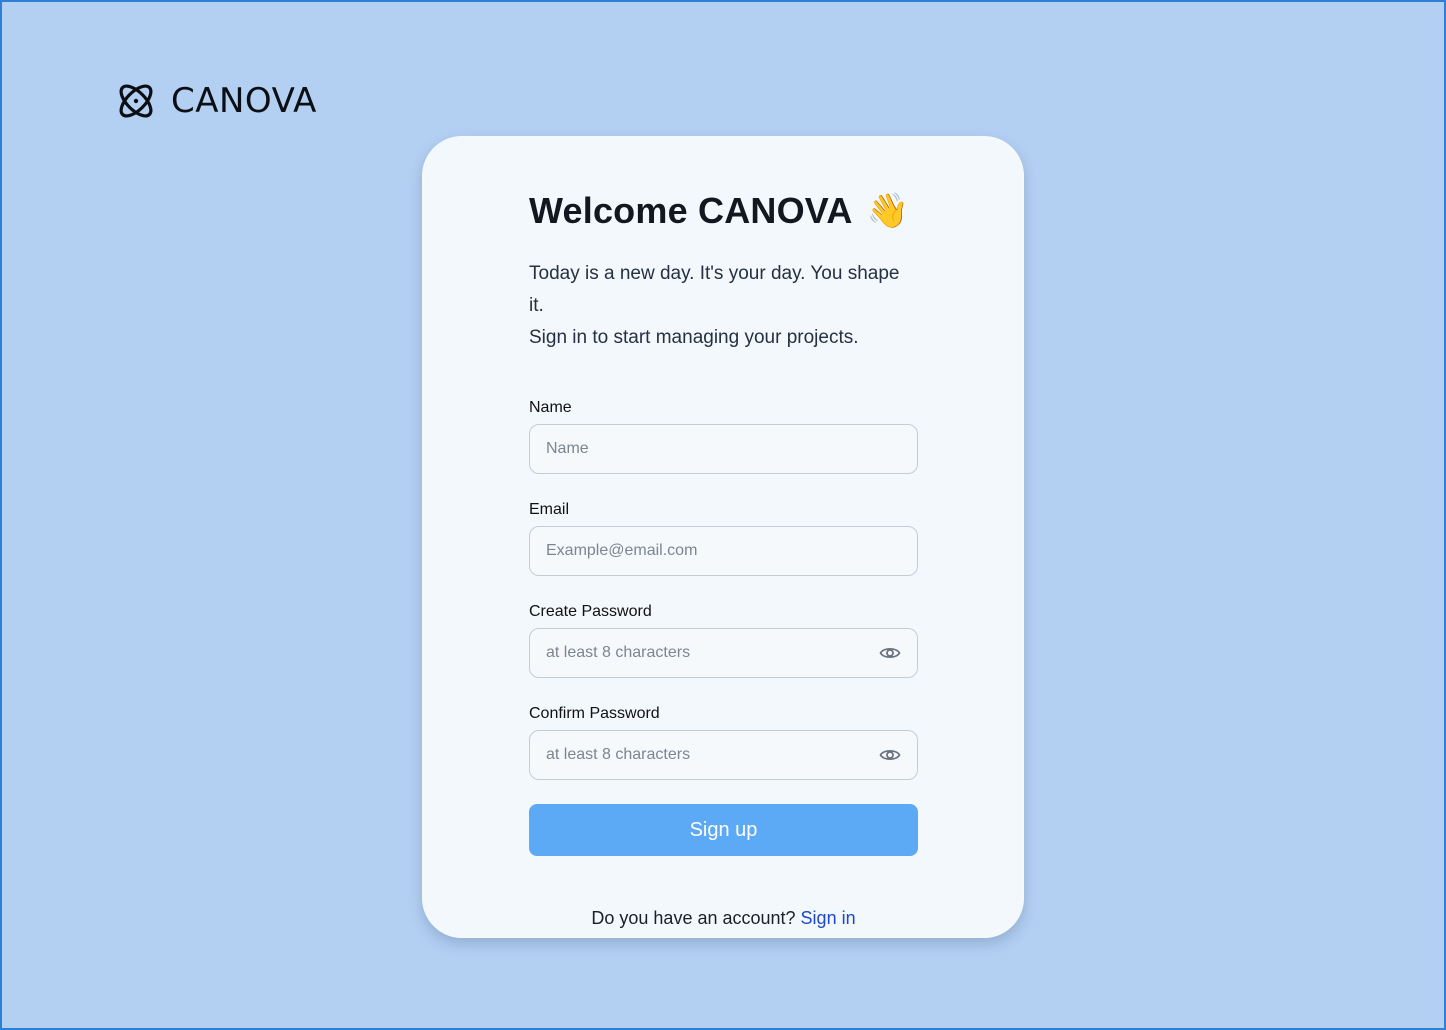 This screenshot has width=1446, height=1030. I want to click on confirm-password-label: Confirm Password, so click(594, 713).